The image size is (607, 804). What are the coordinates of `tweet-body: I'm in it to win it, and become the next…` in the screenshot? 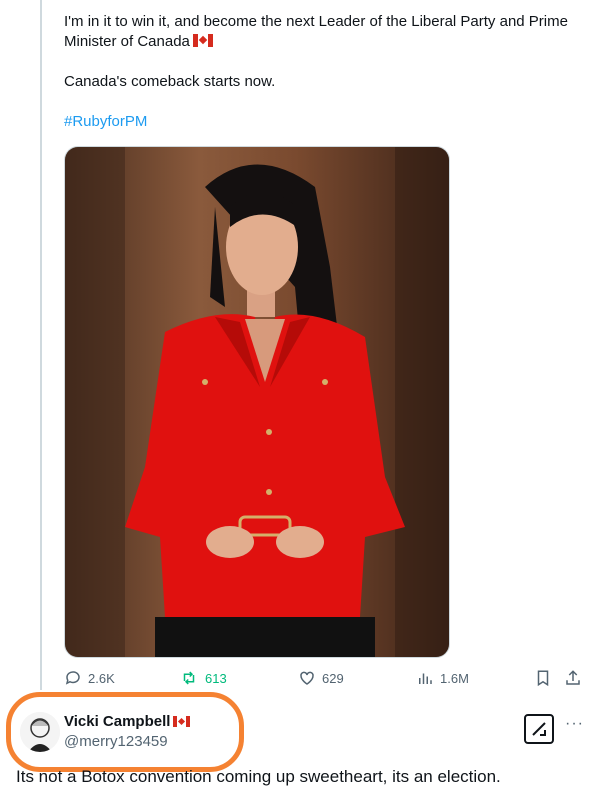 It's located at (329, 72).